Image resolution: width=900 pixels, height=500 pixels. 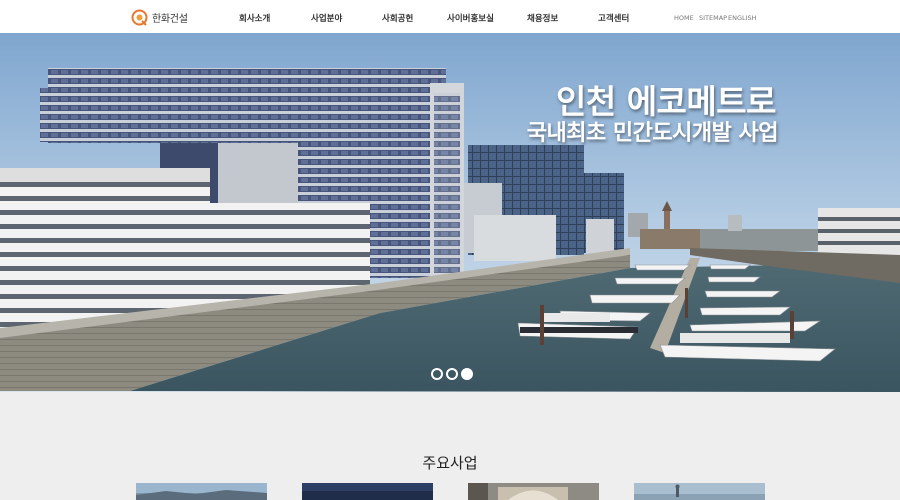 I want to click on logo: 한화건설, so click(x=159, y=17).